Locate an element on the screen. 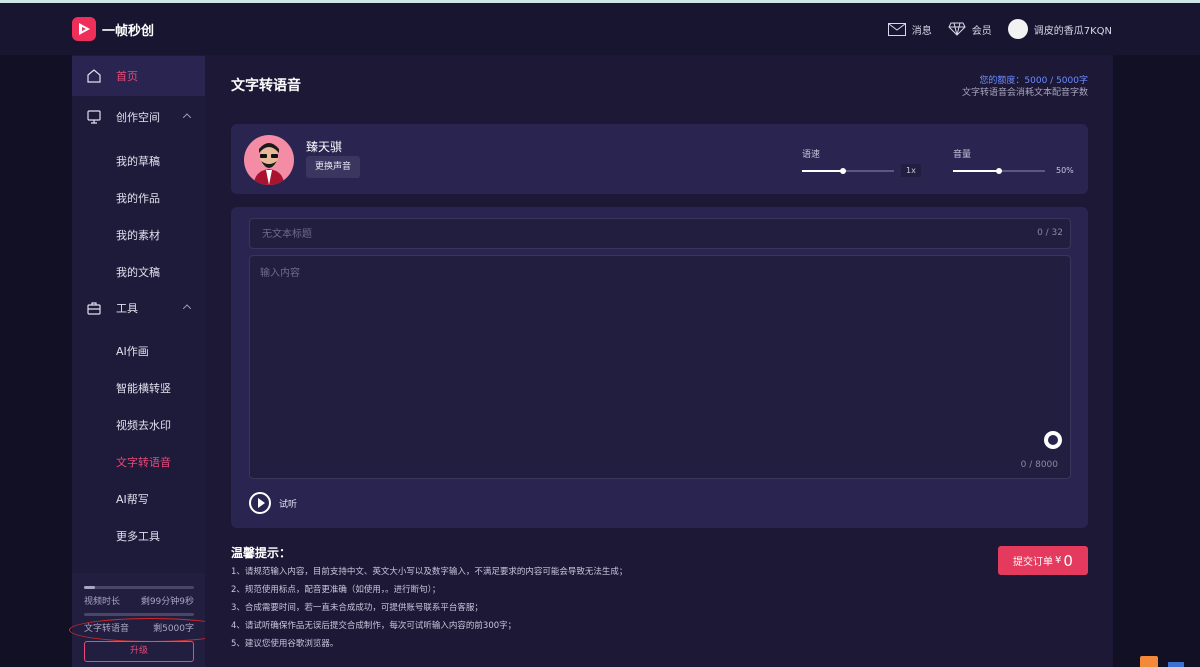 The height and width of the screenshot is (667, 1200). tip-item: 3、合成需要时间，若一直未合成成功，可提供账号联系平台客服； is located at coordinates (357, 608).